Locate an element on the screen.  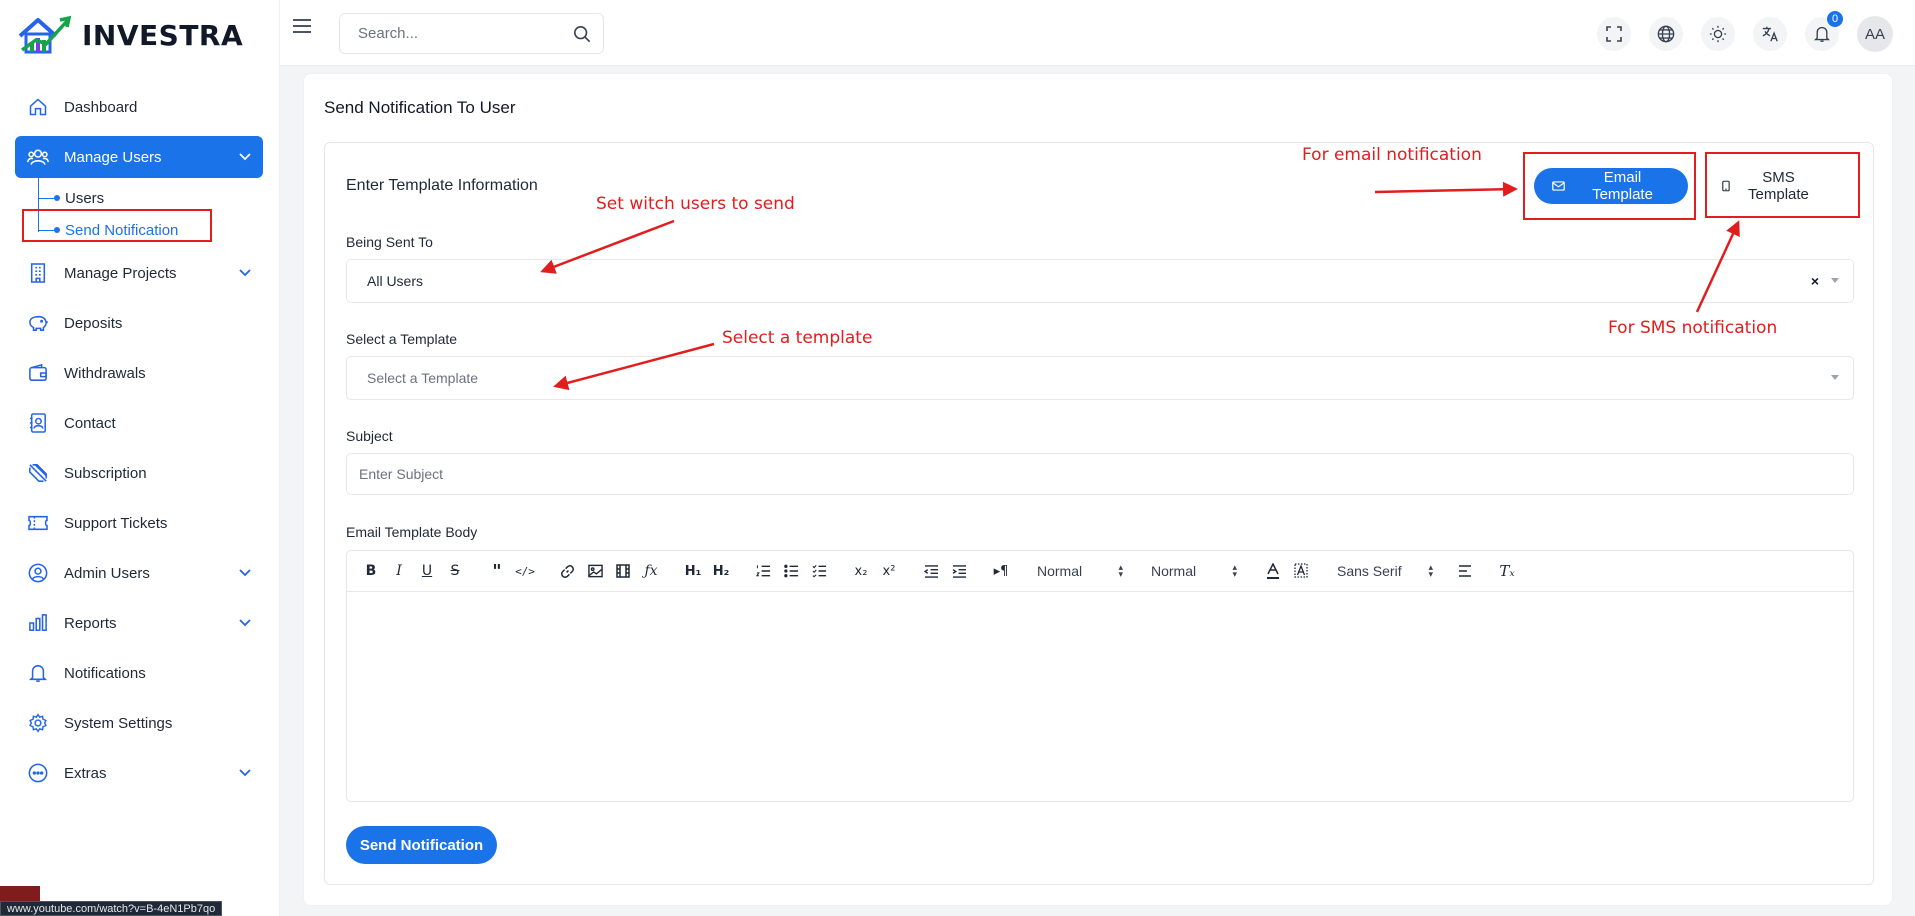
notification-count-badge: 0 is located at coordinates (1835, 19).